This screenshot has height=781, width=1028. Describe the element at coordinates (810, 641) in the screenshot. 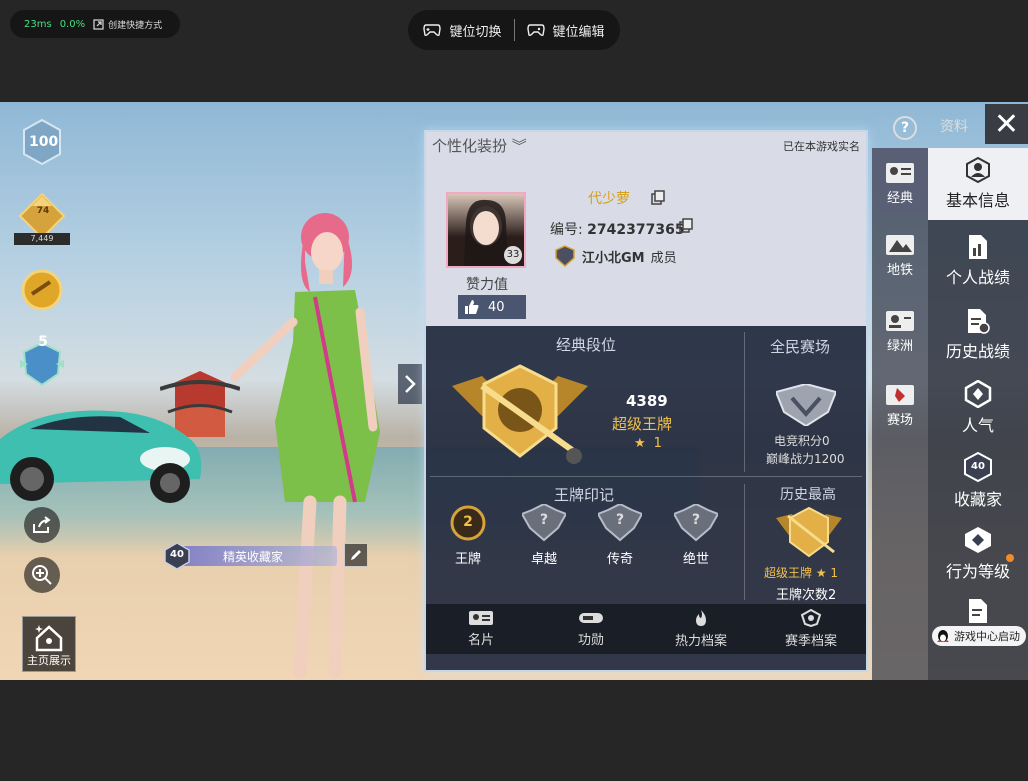

I see `tab-season-label: 赛季档案` at that location.